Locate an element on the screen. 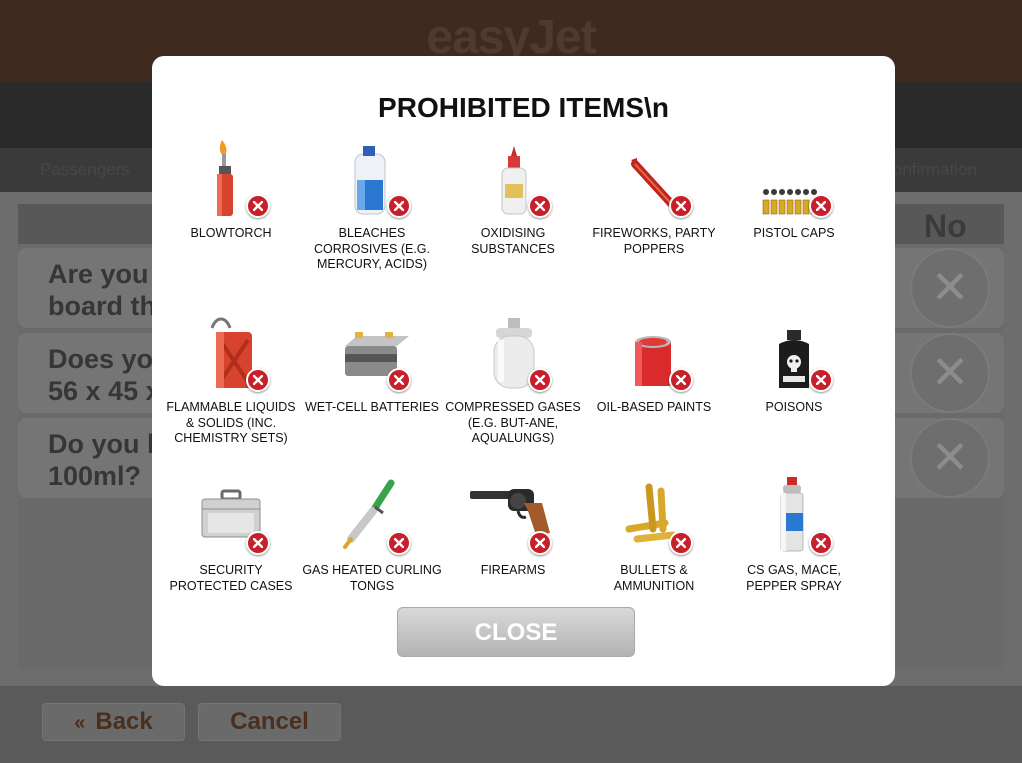 The image size is (1022, 763). prohibited-item: WET-CELL BATTERIES is located at coordinates (372, 363).